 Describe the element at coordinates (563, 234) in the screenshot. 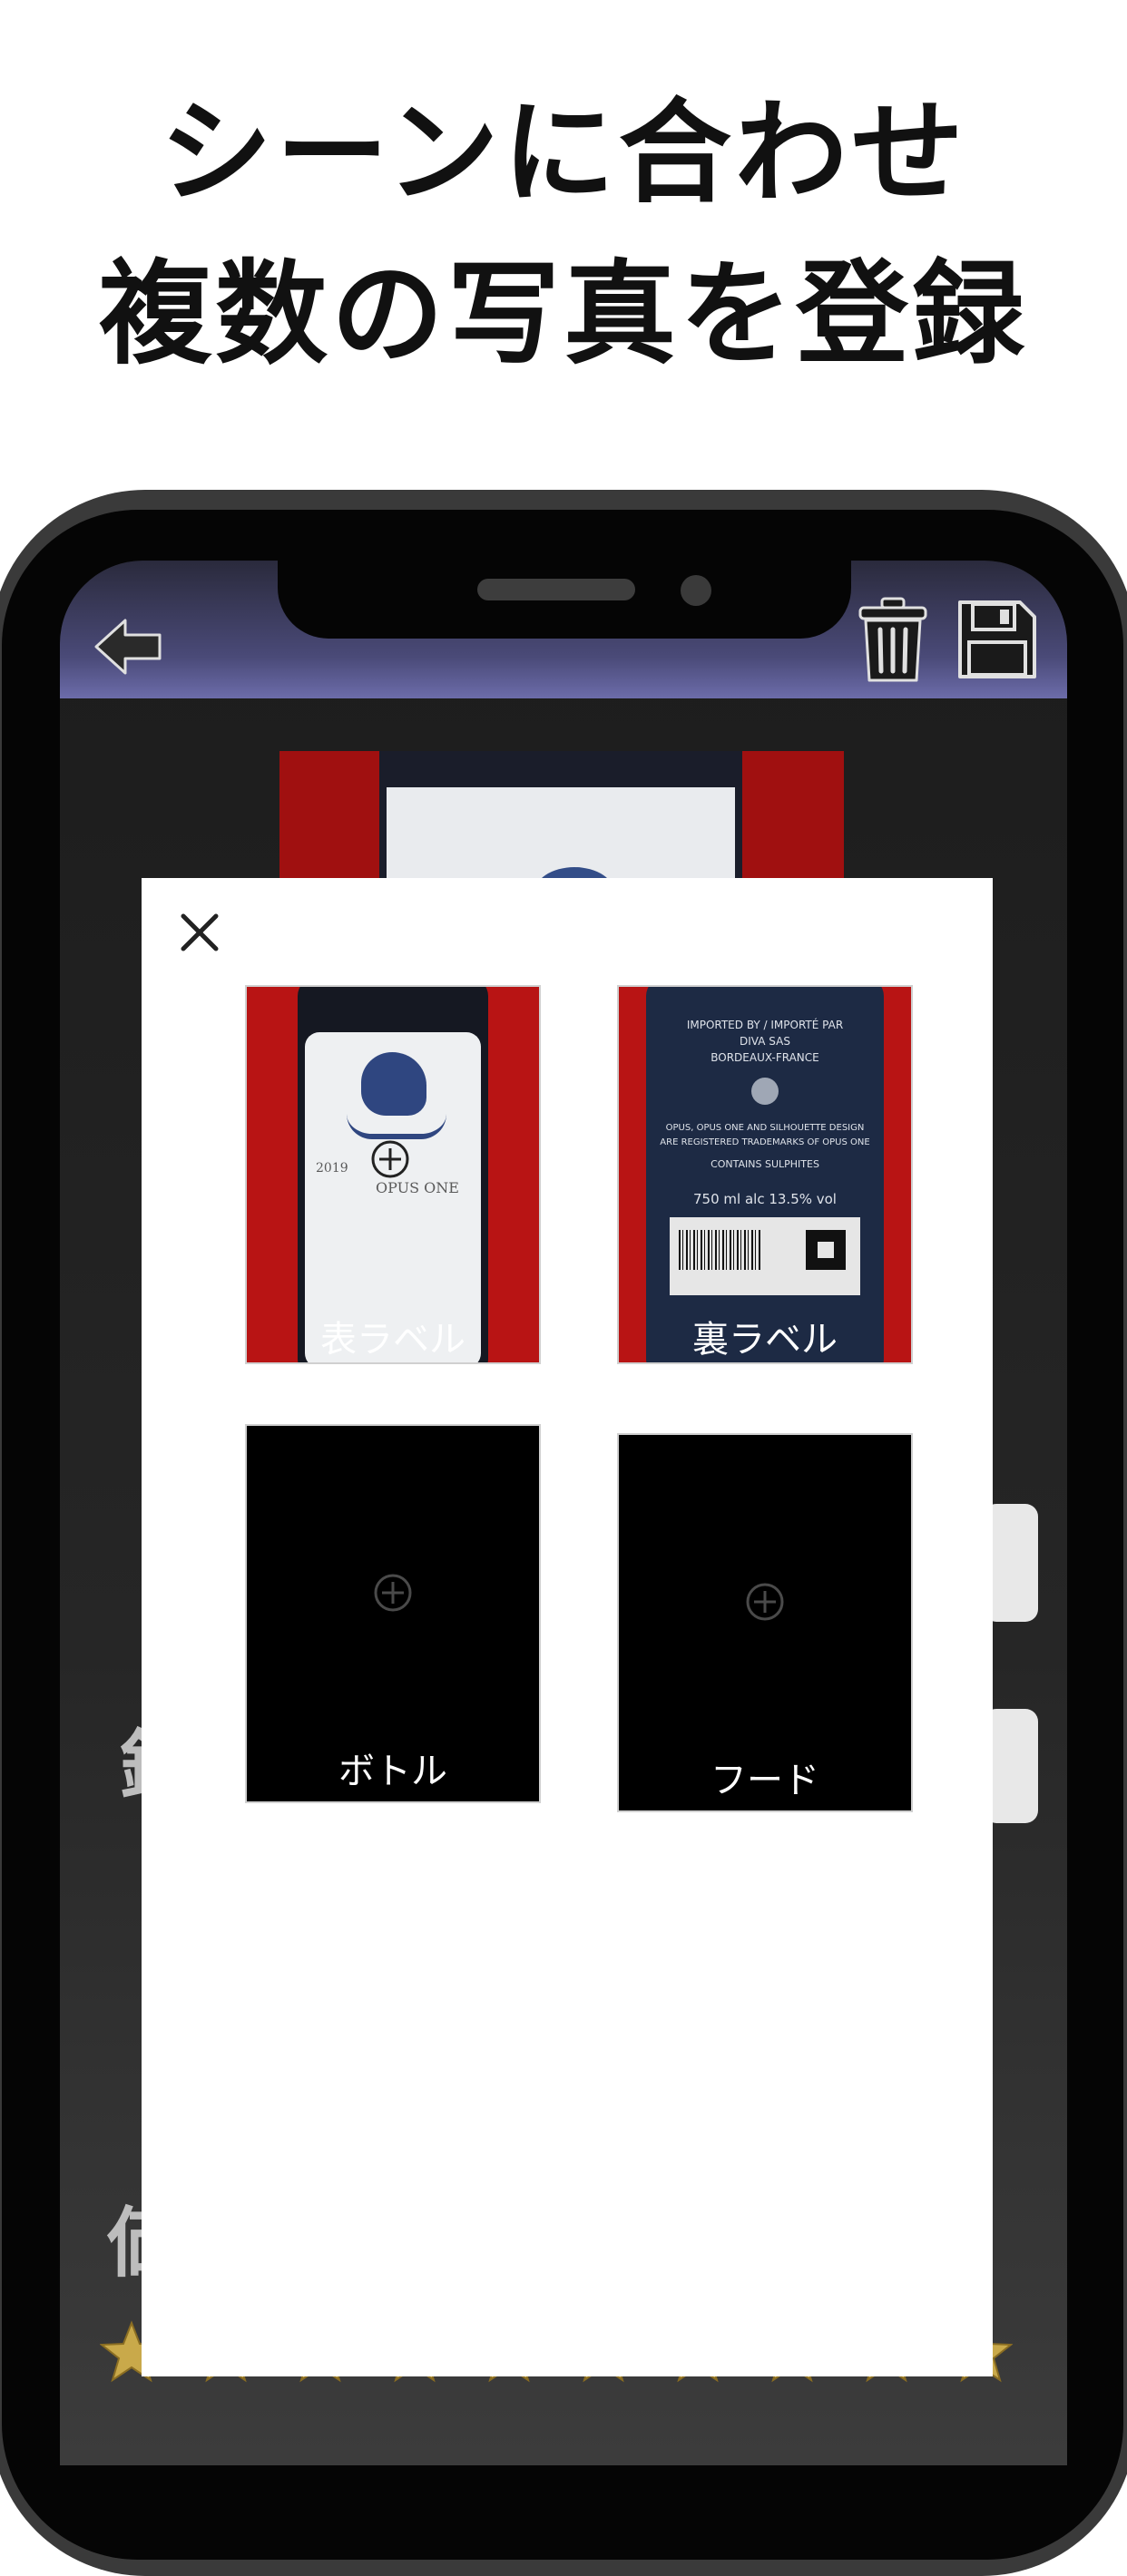

I see `promo-headline: シーンに合わせ 複数の写真を登録` at that location.